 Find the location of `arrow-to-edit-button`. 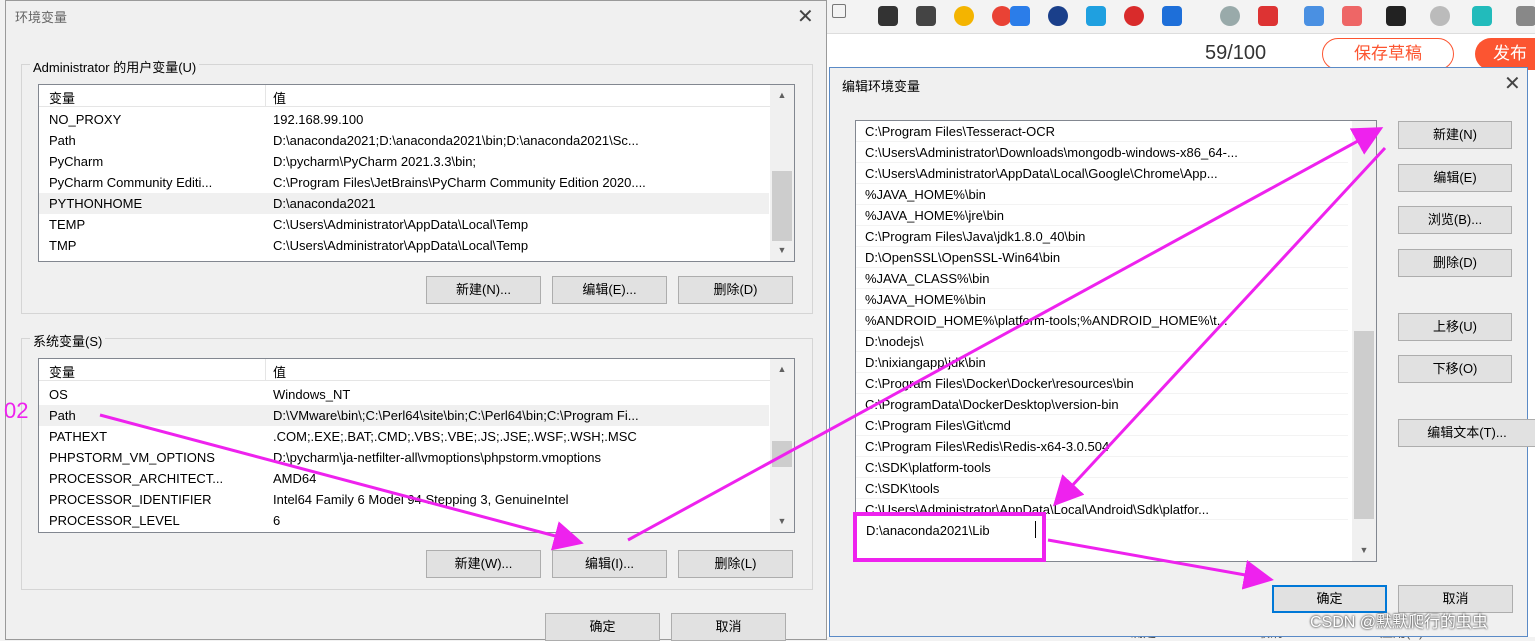

arrow-to-edit-button is located at coordinates (341, 482).